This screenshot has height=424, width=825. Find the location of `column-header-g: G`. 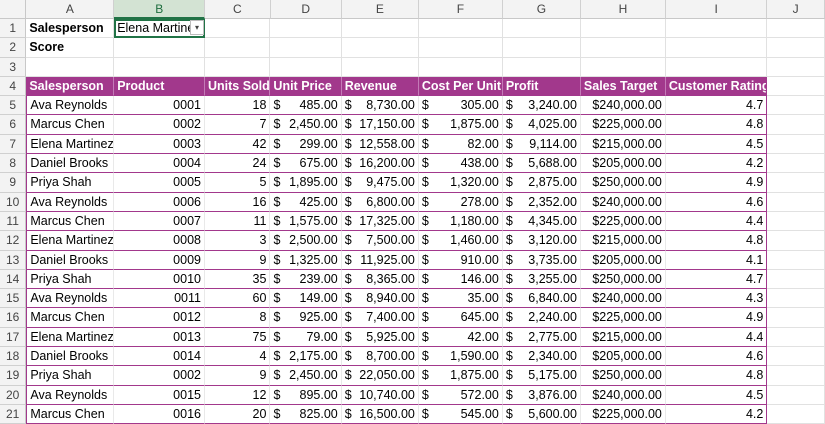

column-header-g: G is located at coordinates (541, 9).